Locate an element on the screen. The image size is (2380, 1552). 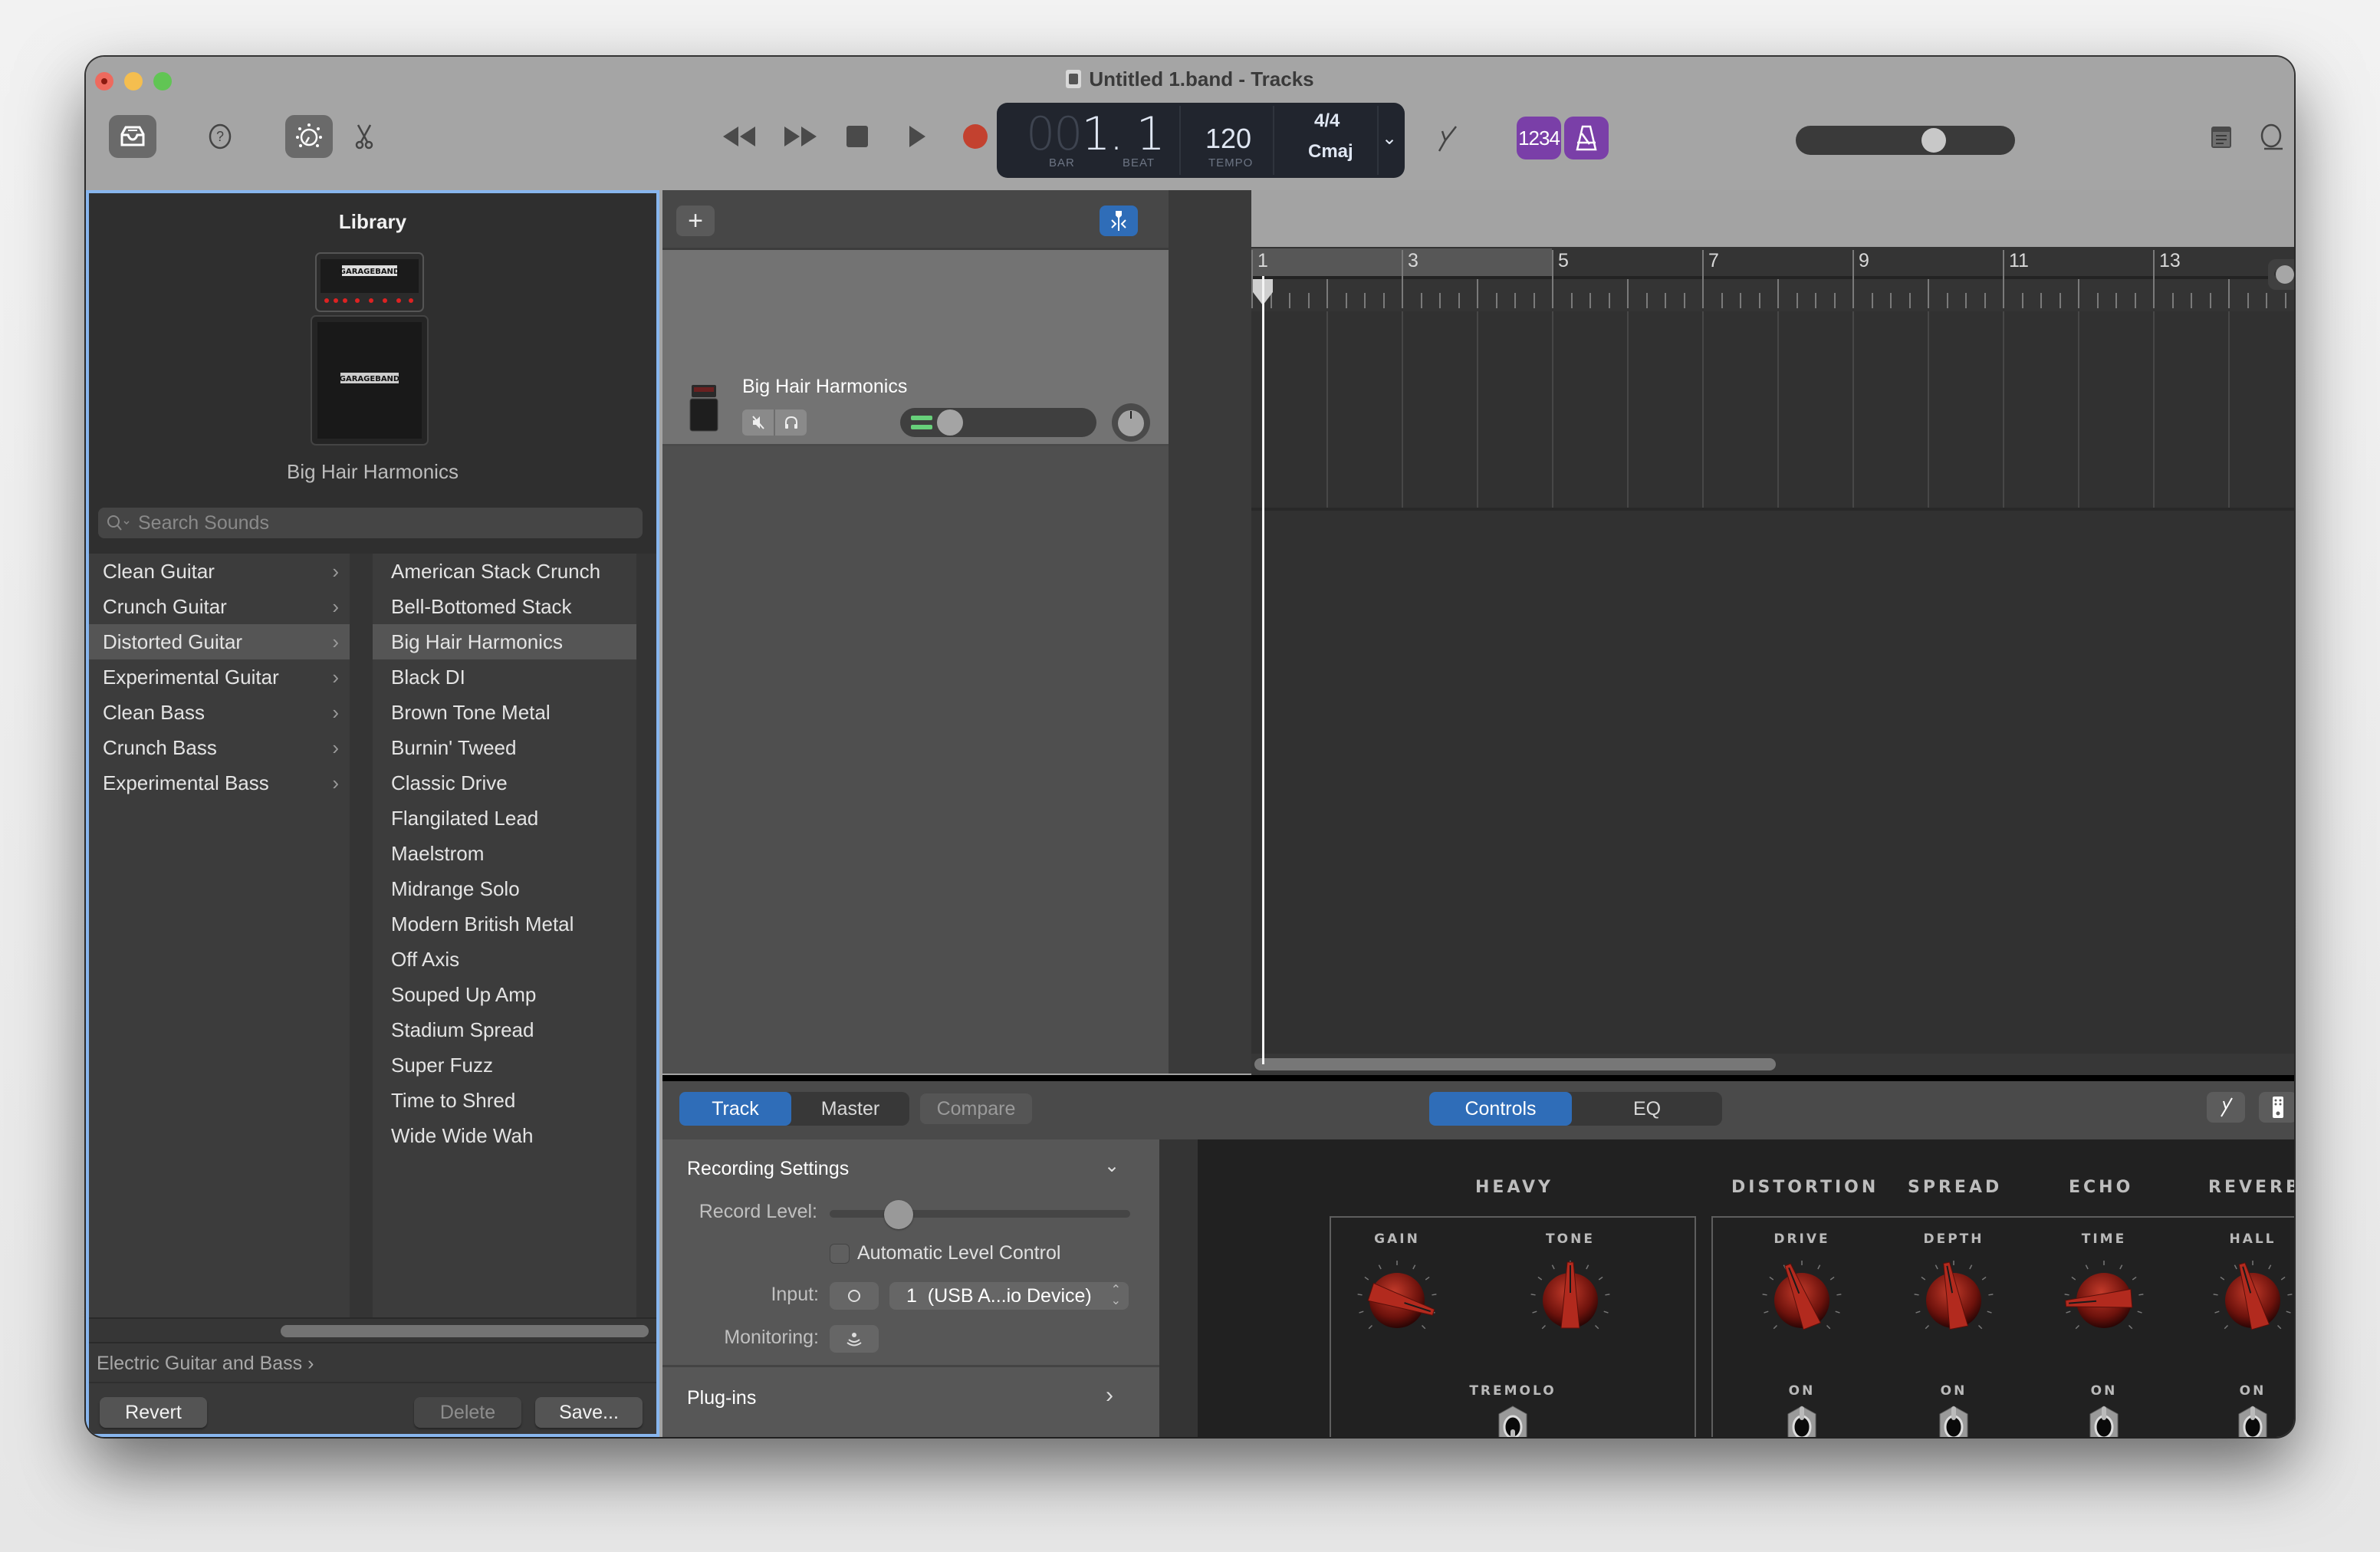
category-item: Experimental Bass › is located at coordinates (220, 783).